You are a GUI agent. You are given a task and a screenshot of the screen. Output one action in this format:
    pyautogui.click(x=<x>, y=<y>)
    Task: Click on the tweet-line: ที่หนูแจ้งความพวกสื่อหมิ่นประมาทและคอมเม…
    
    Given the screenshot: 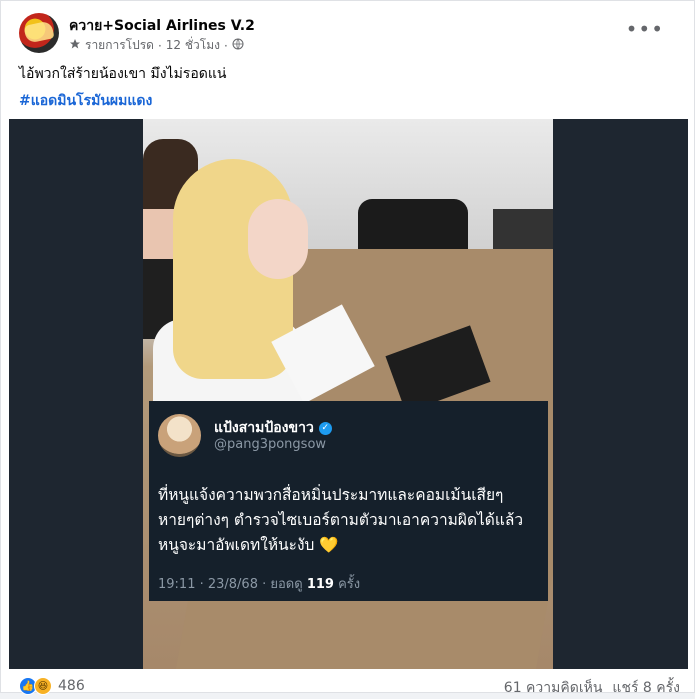 What is the action you would take?
    pyautogui.click(x=331, y=495)
    